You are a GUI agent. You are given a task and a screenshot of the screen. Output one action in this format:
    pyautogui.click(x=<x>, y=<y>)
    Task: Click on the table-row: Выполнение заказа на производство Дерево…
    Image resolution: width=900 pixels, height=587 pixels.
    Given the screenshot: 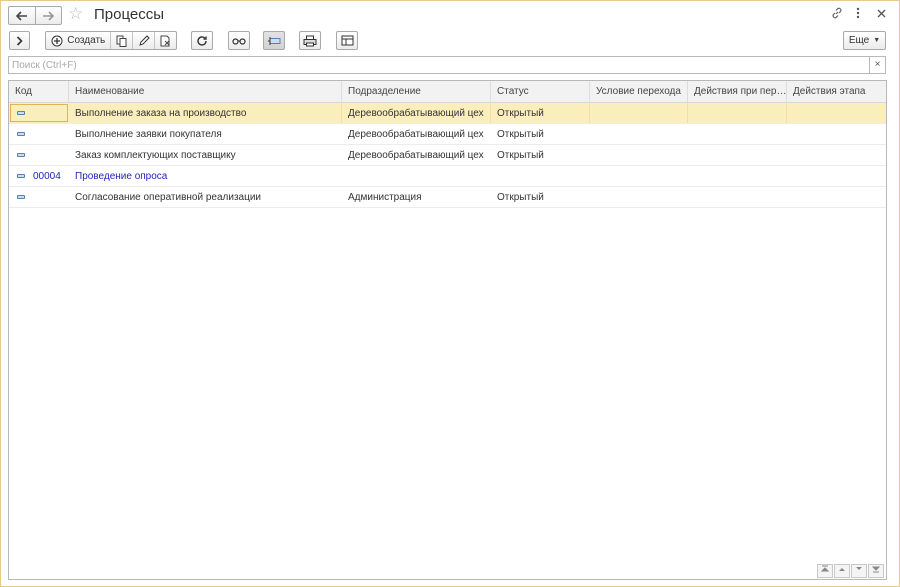 What is the action you would take?
    pyautogui.click(x=447, y=113)
    